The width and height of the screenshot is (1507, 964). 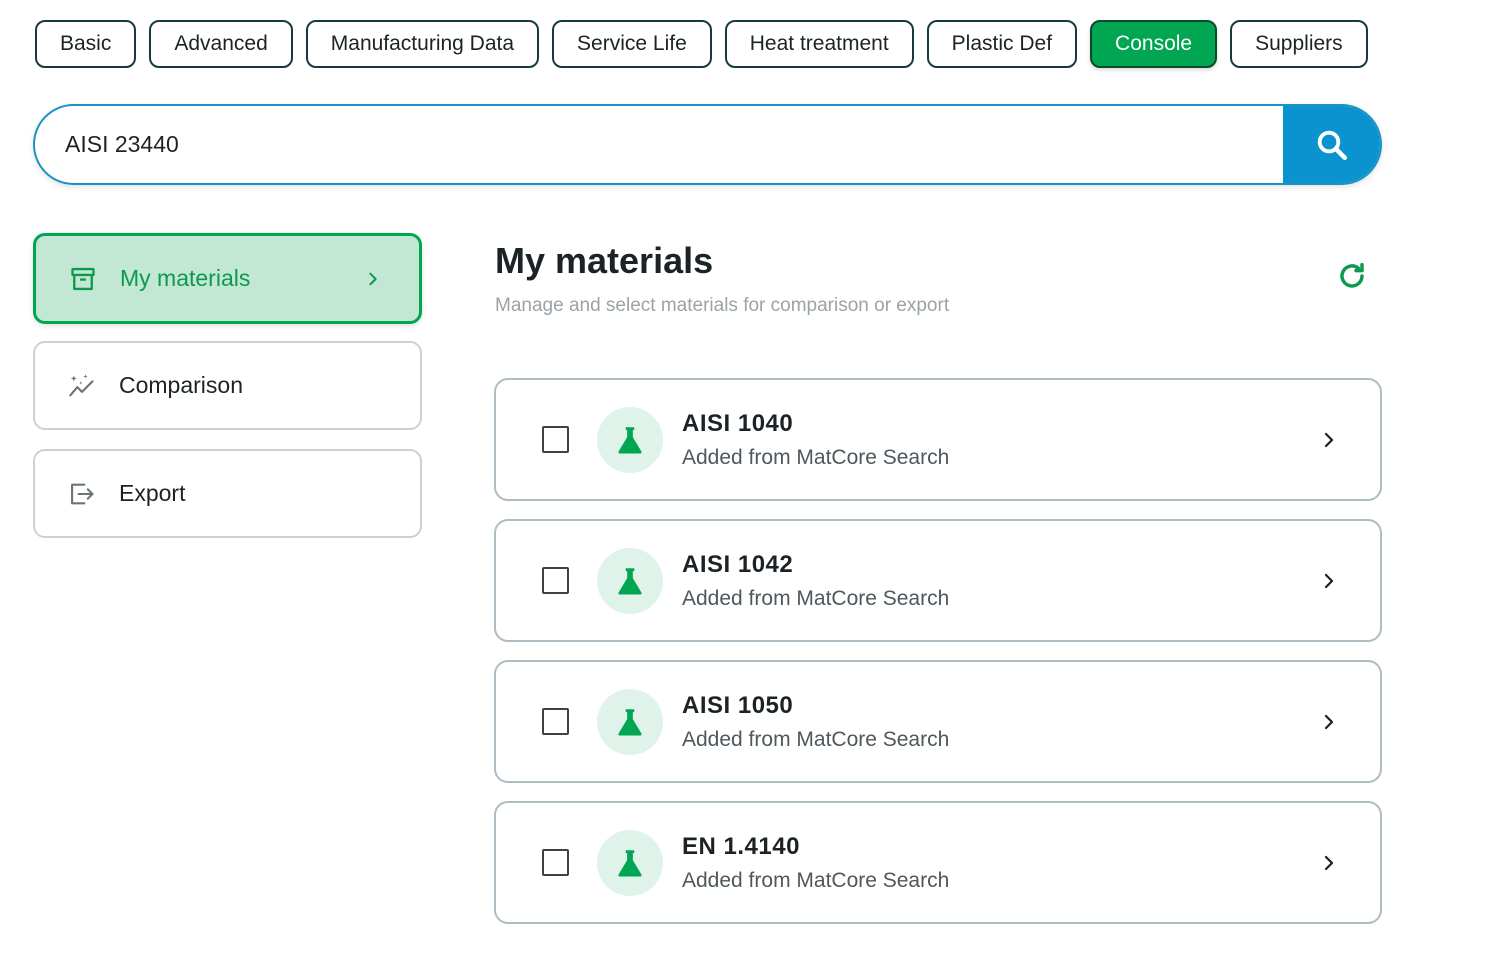 I want to click on refresh-button, so click(x=1352, y=276).